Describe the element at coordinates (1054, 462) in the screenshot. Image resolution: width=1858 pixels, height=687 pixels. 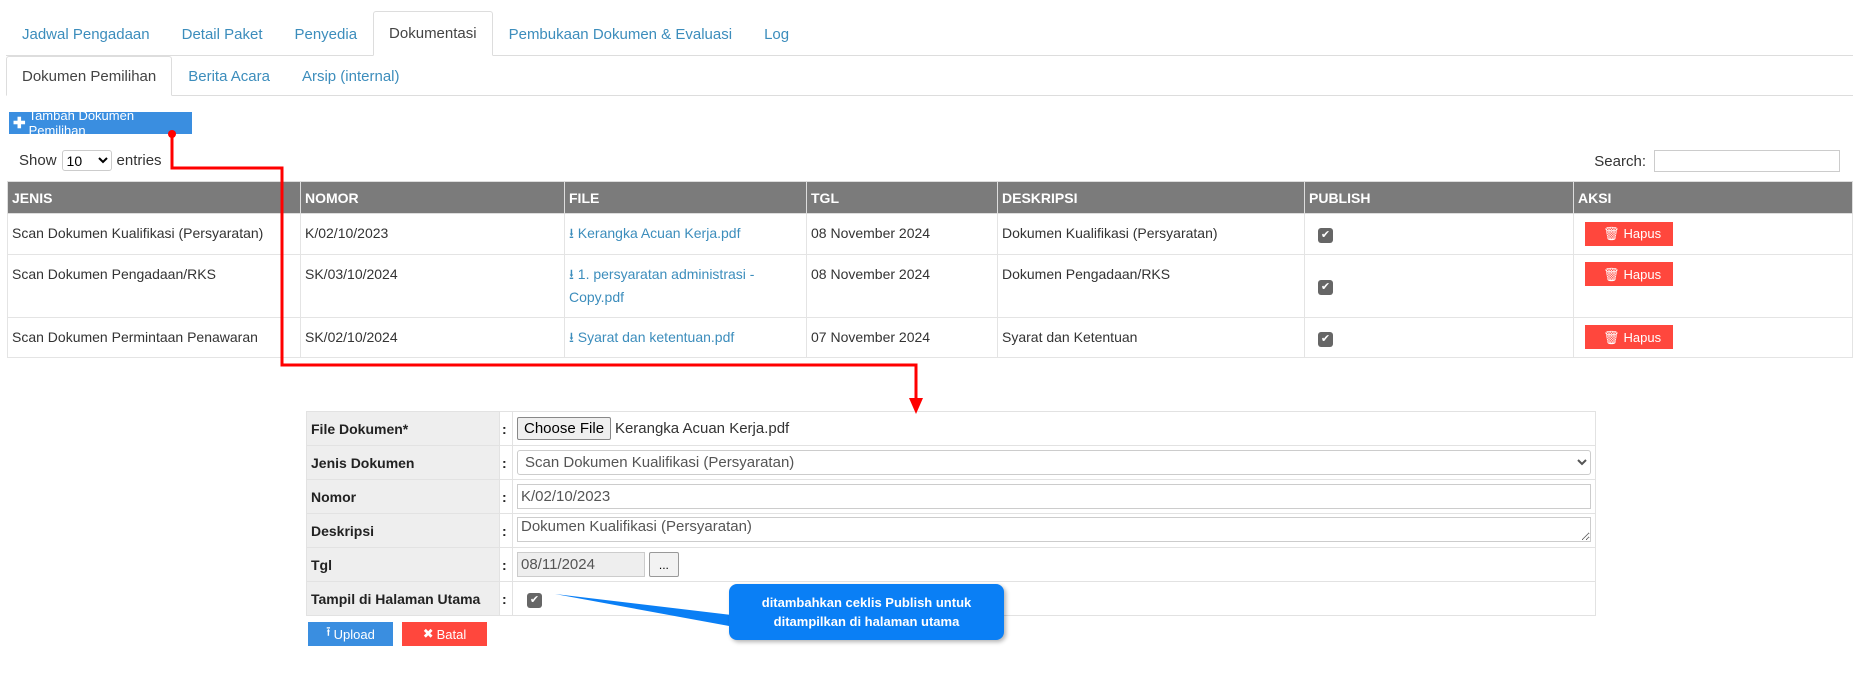
I see `jenis-select: Scan Dokumen Kualifikasi (Persyaratan)` at that location.